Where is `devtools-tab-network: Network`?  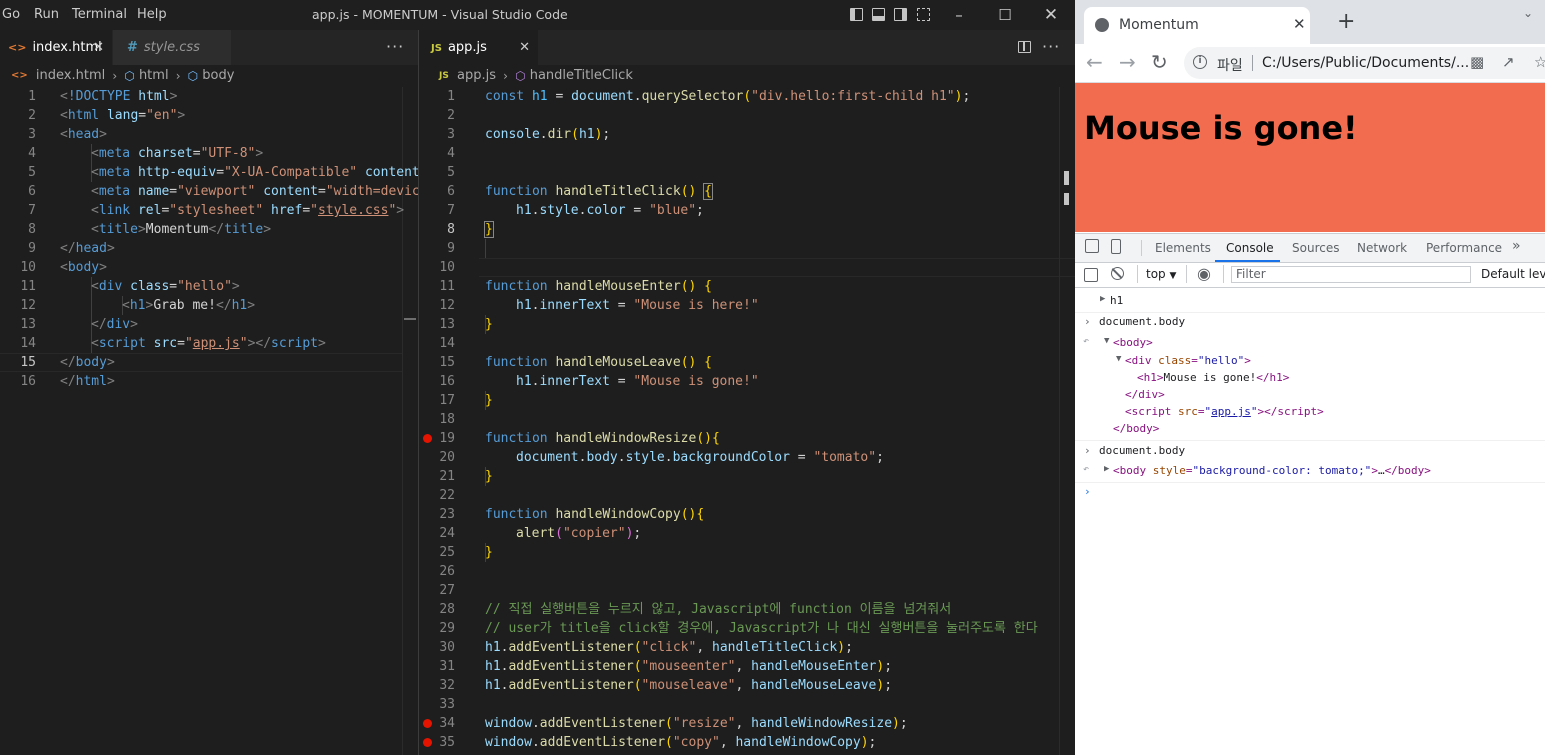
devtools-tab-network: Network is located at coordinates (1382, 248).